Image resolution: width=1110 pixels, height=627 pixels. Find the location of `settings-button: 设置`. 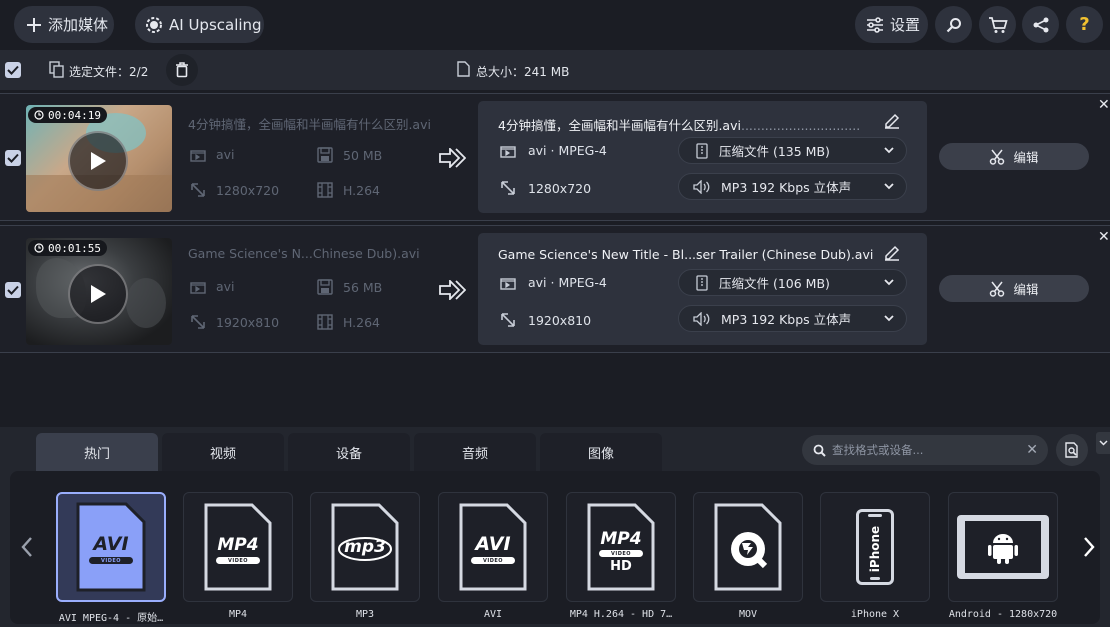

settings-button: 设置 is located at coordinates (891, 24).